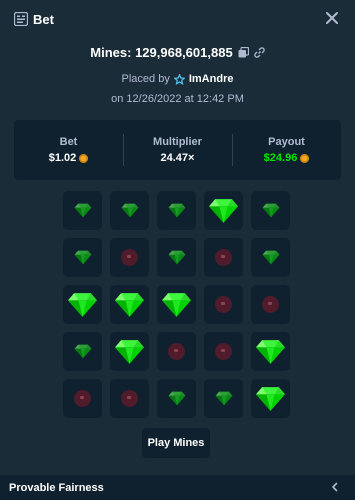 This screenshot has width=355, height=500. Describe the element at coordinates (286, 142) in the screenshot. I see `stat-label: Payout` at that location.